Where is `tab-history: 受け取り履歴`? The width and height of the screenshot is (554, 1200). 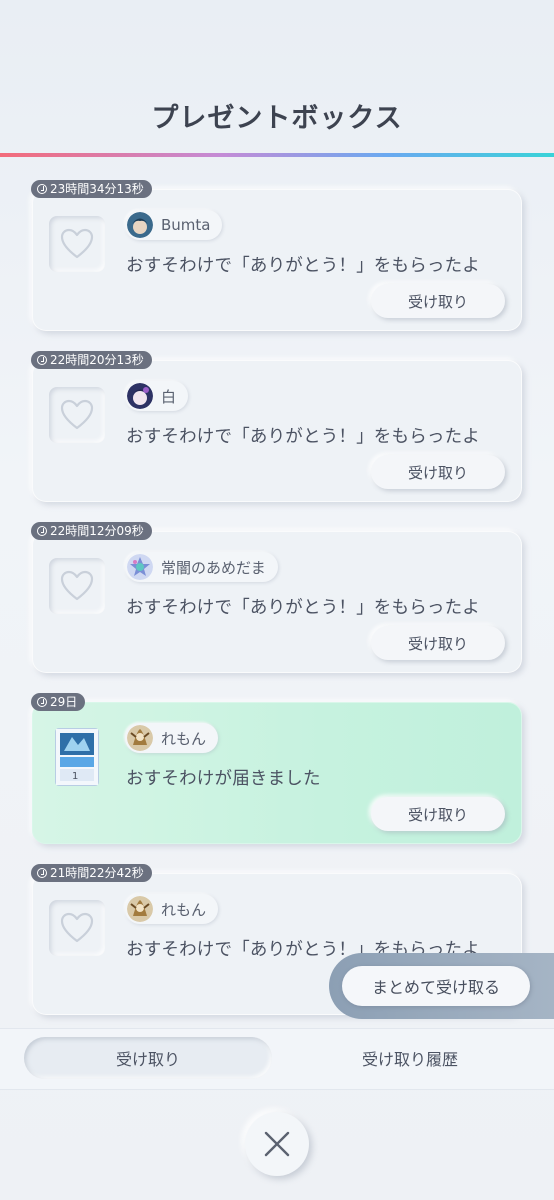
tab-history: 受け取り履歴 is located at coordinates (410, 1058).